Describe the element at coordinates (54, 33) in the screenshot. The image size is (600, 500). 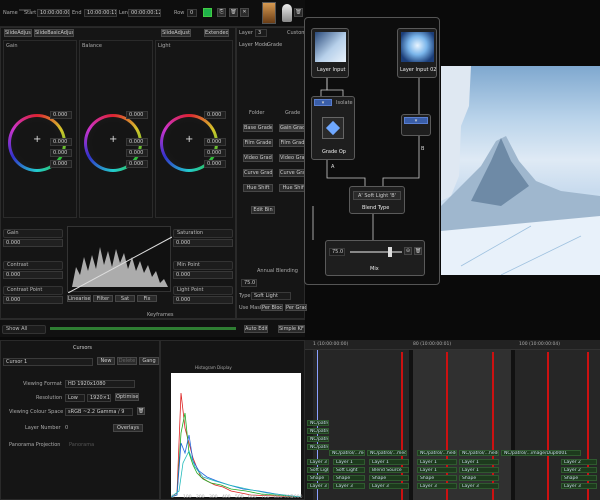
I see `tab-slide-basic-adjust: SlideBasicAdjust` at that location.